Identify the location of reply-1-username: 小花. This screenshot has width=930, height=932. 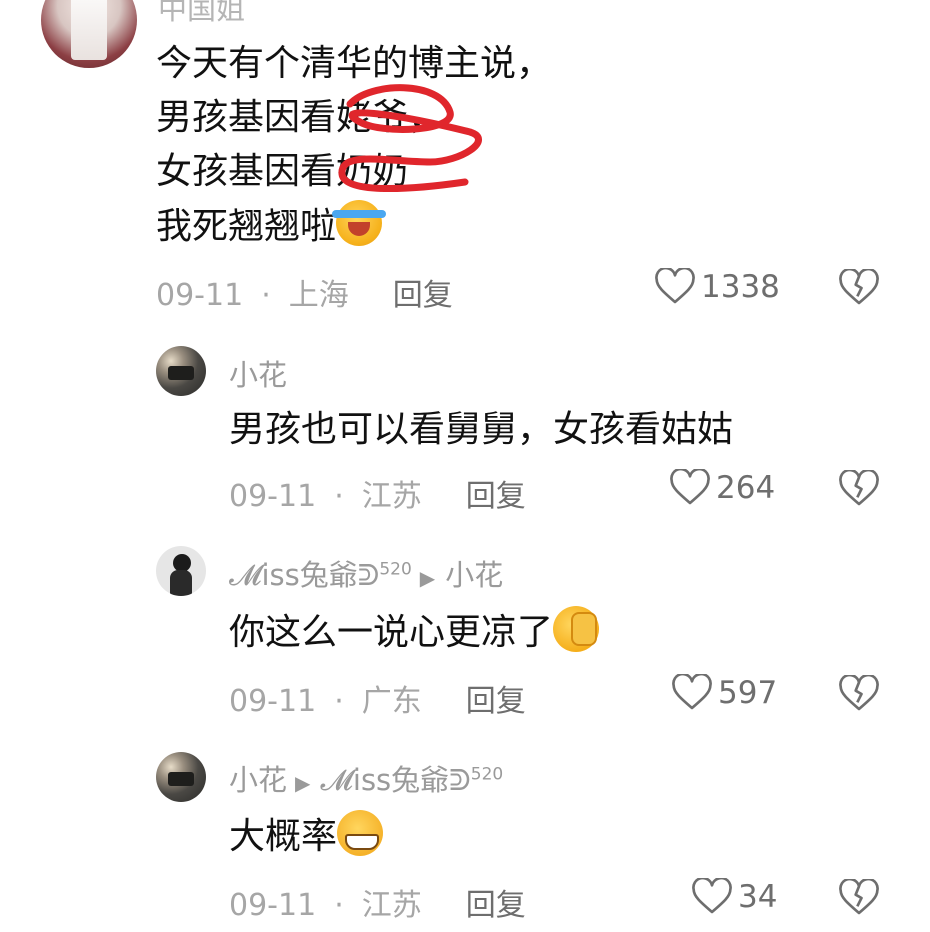
(258, 373).